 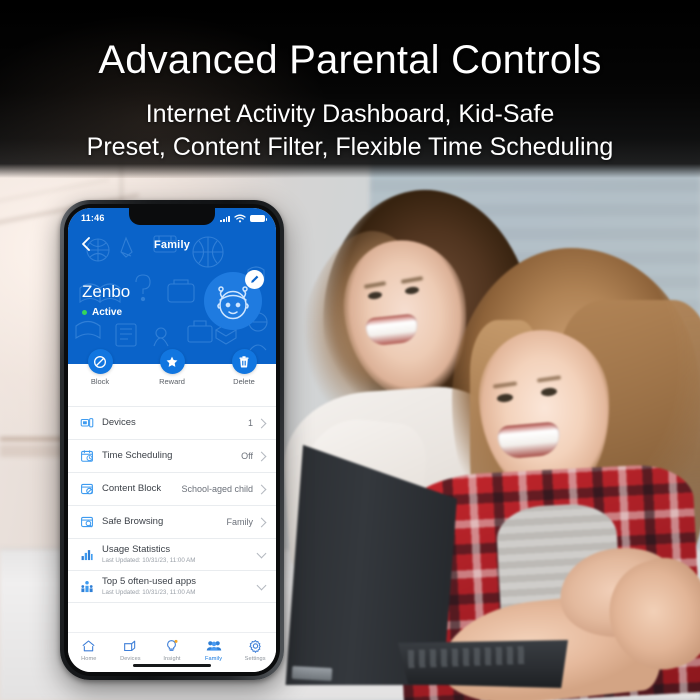 I want to click on battery-full-icon, so click(x=258, y=218).